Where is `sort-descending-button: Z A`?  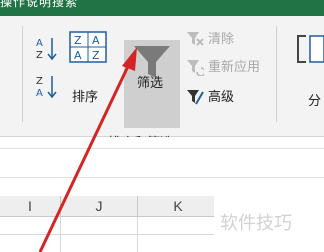 sort-descending-button: Z A is located at coordinates (47, 86).